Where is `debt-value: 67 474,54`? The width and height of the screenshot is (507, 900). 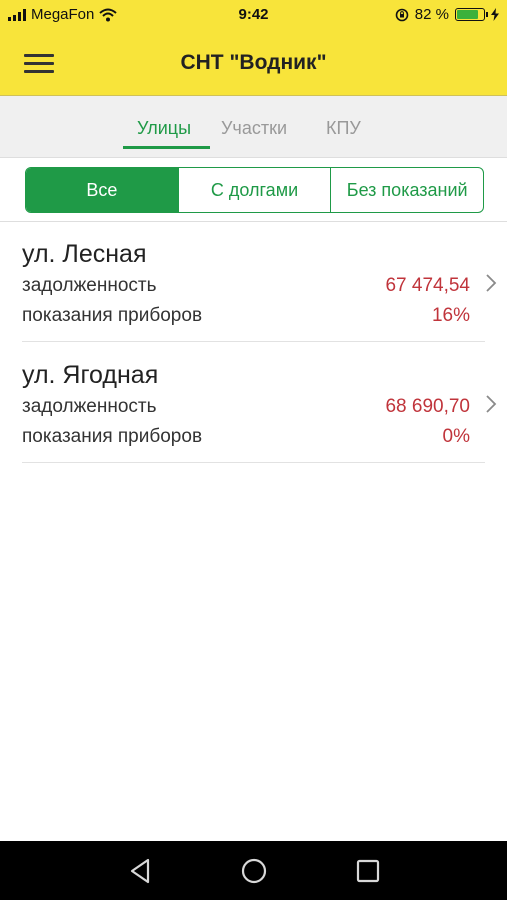 debt-value: 67 474,54 is located at coordinates (427, 285).